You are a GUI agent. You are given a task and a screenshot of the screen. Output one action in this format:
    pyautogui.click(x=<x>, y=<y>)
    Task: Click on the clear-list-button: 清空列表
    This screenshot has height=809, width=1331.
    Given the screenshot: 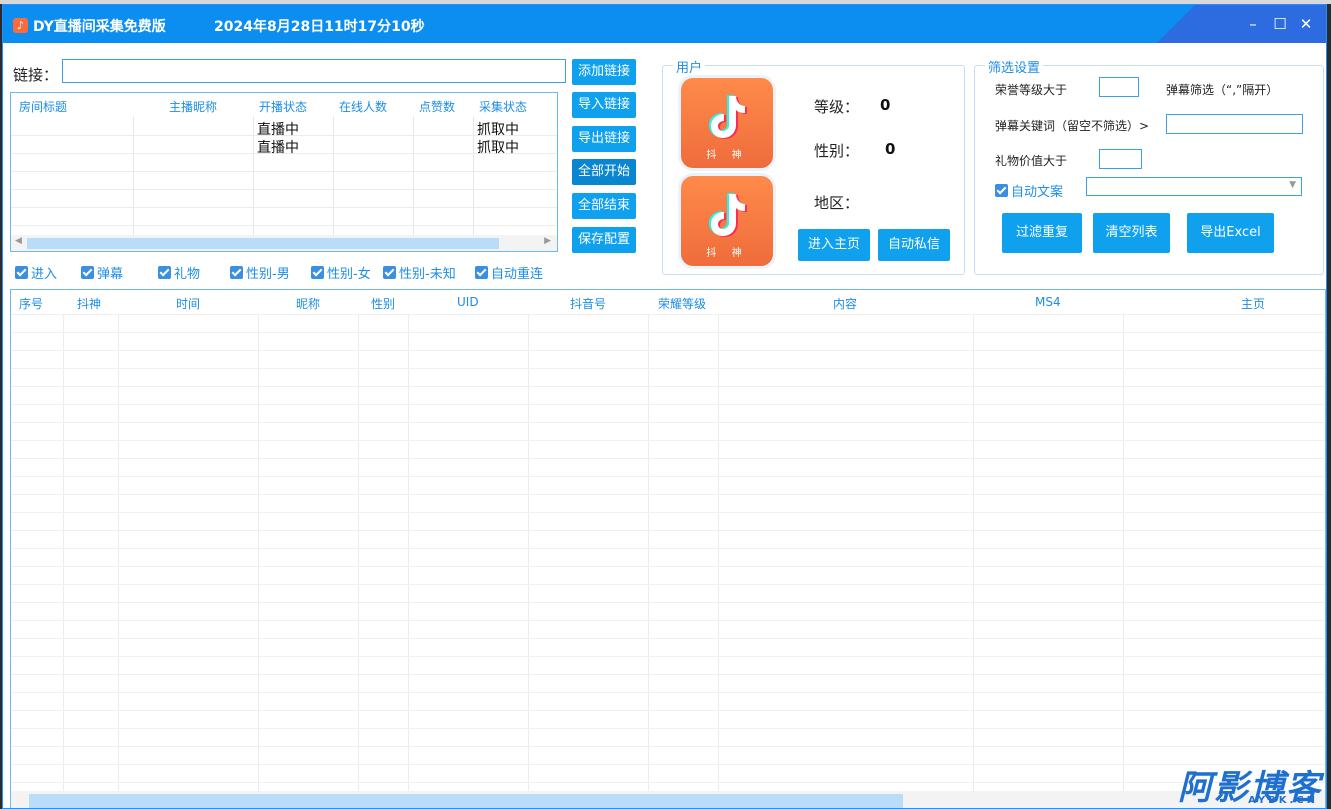 What is the action you would take?
    pyautogui.click(x=1131, y=233)
    